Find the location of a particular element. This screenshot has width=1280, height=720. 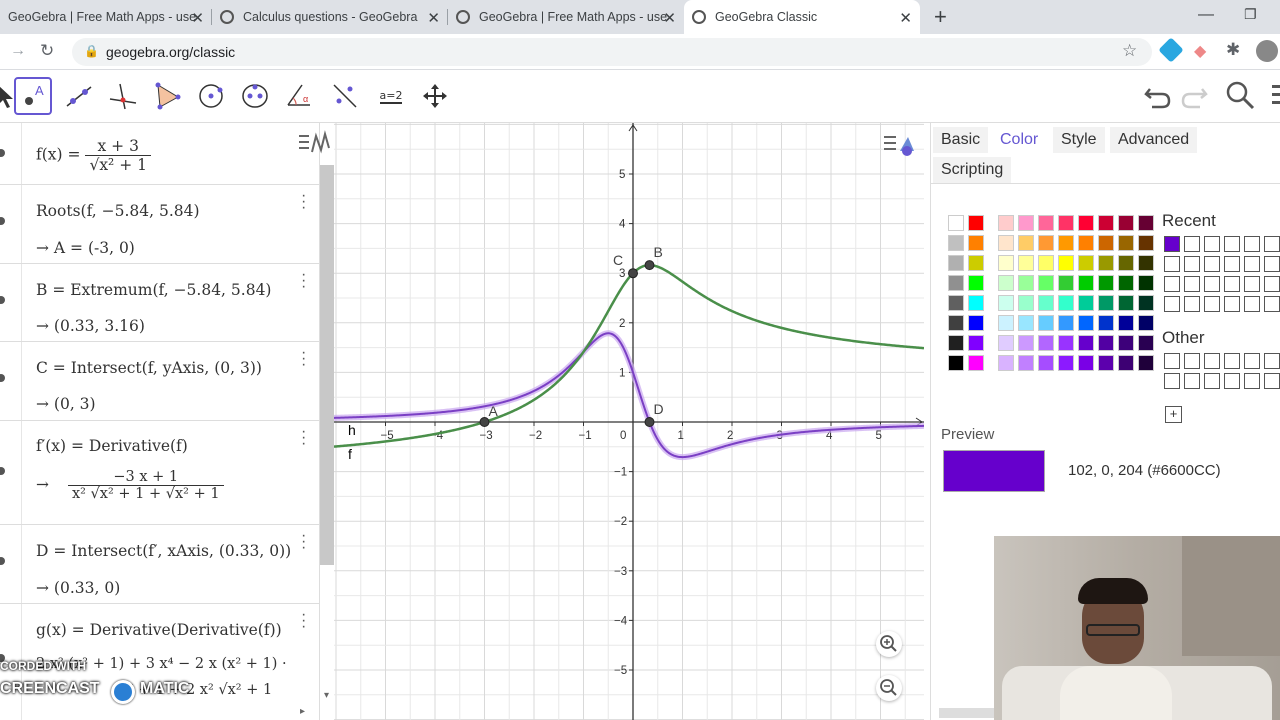

point-tool-button: A is located at coordinates (33, 96).